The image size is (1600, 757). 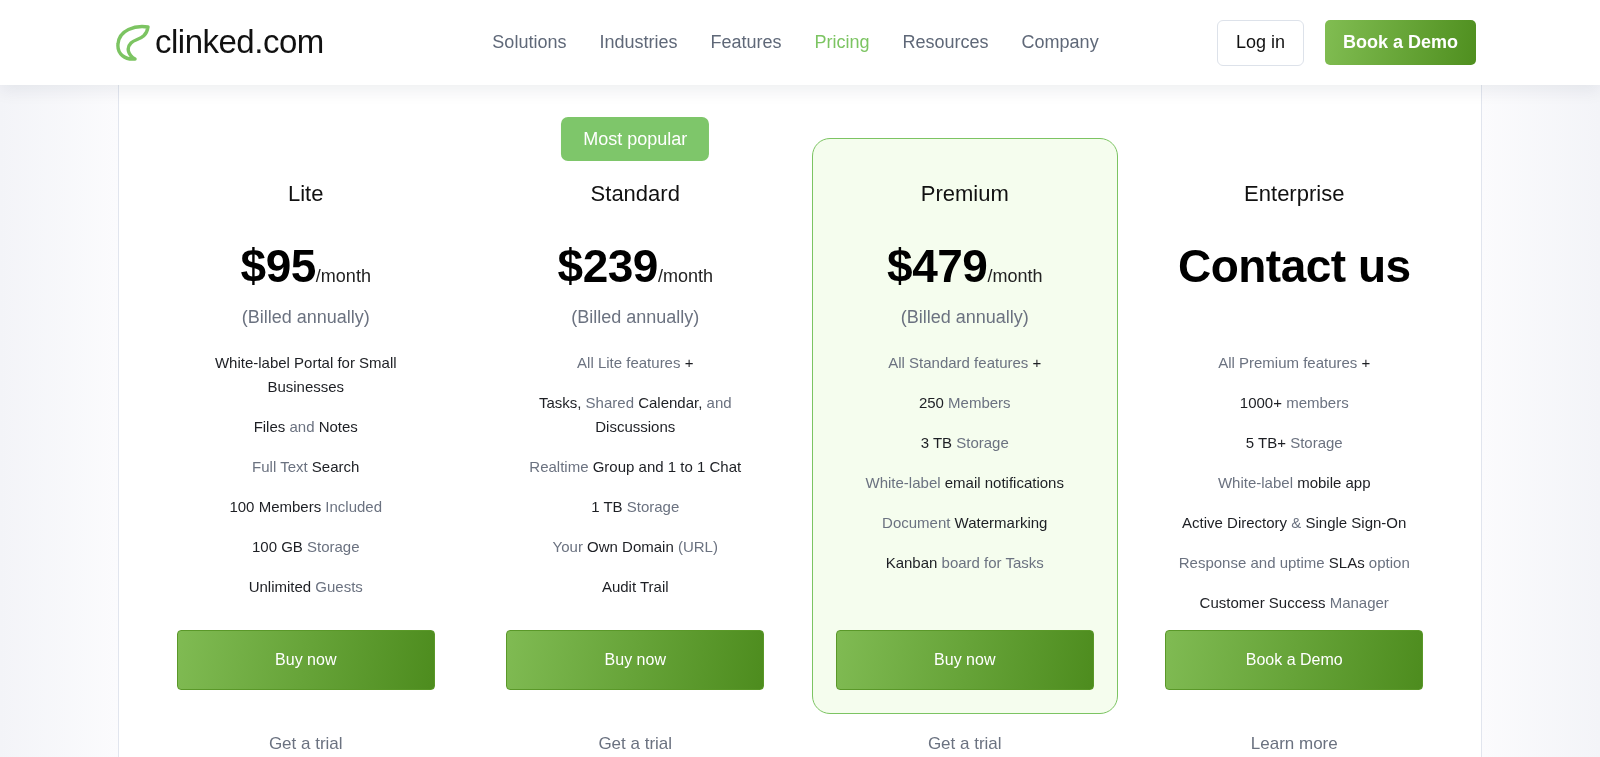 I want to click on feature-text: Files and Notes, so click(x=305, y=427).